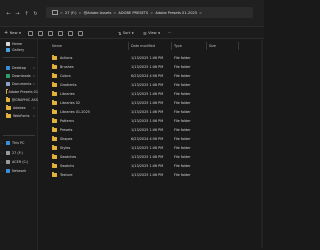  What do you see at coordinates (155, 148) in the screenshot?
I see `table-row: Styles 1/13/2025 1:06 PM File folder` at bounding box center [155, 148].